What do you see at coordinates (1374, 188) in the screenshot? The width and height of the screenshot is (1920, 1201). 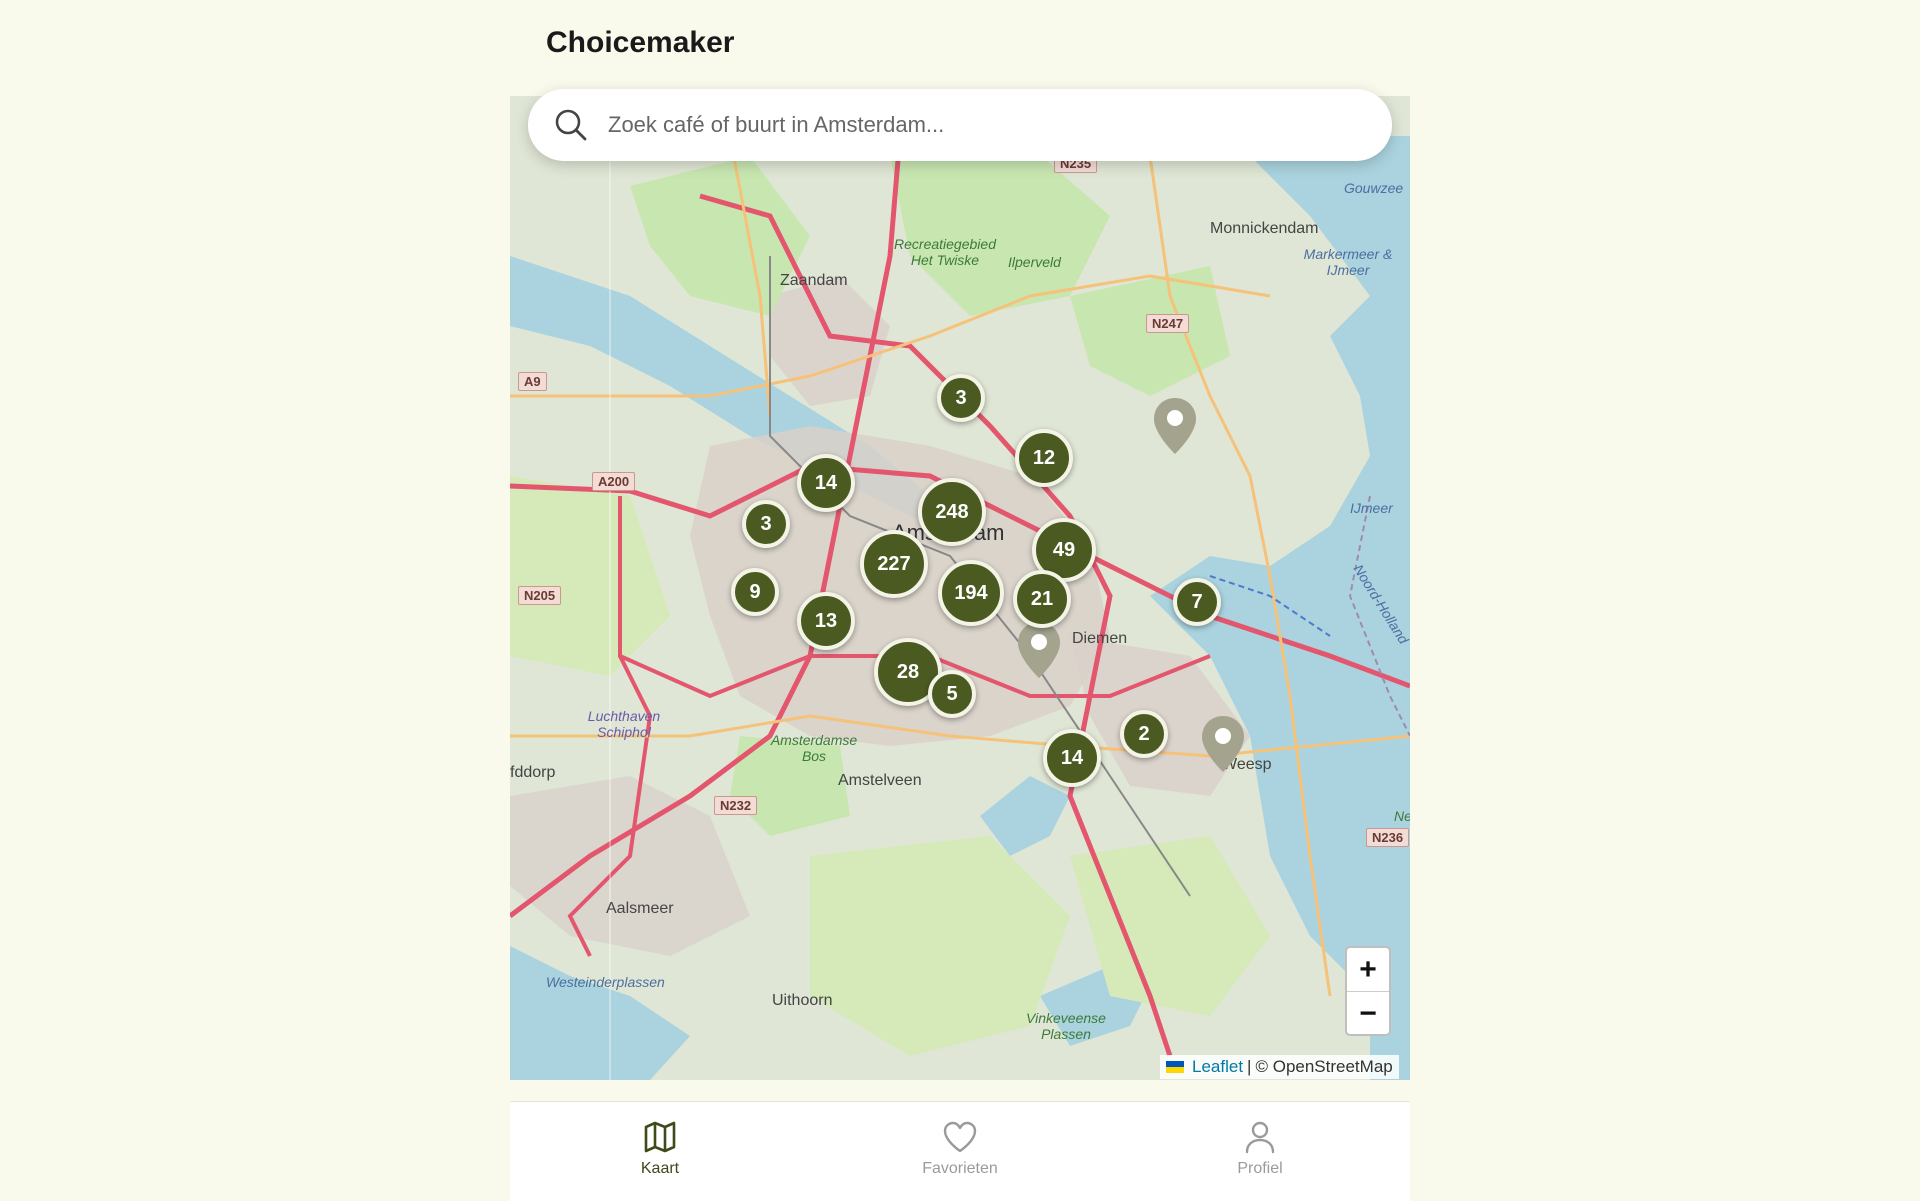 I see `label-gouwzee: Gouwzee` at bounding box center [1374, 188].